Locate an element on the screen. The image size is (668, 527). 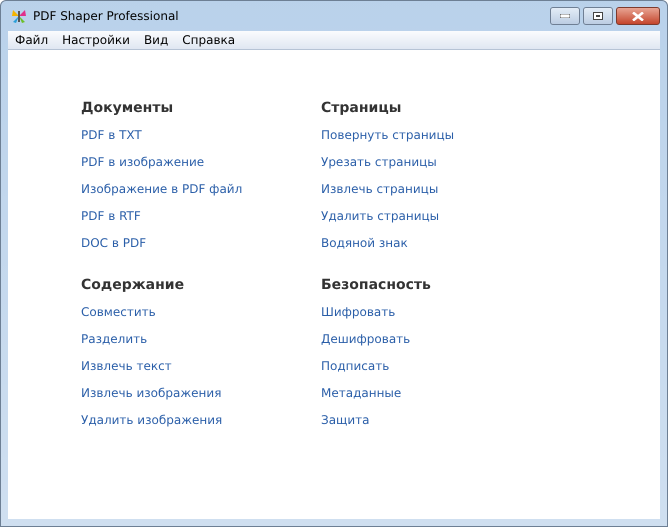
menu-item: Файл is located at coordinates (32, 40).